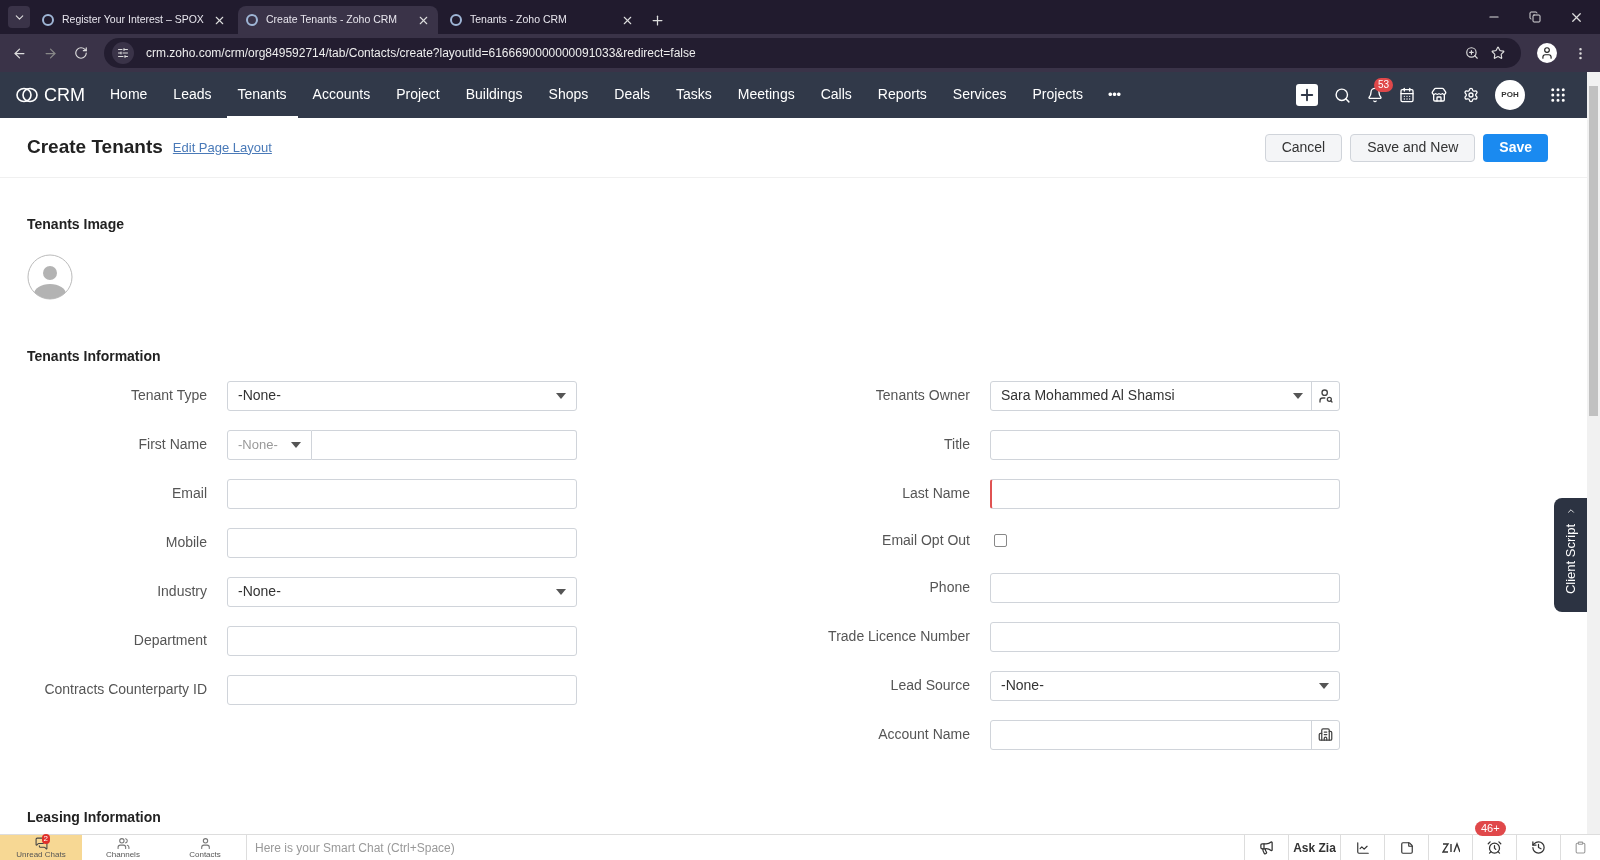  Describe the element at coordinates (494, 95) in the screenshot. I see `nav-tab: Buildings` at that location.